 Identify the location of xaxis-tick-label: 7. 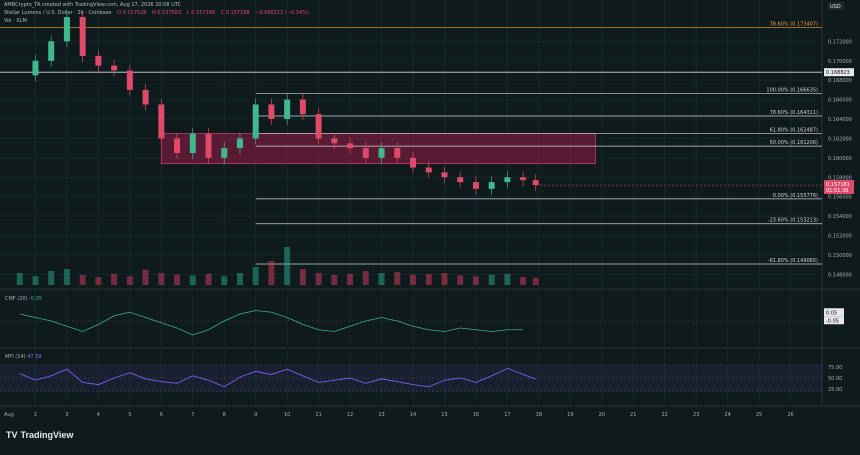
(192, 415).